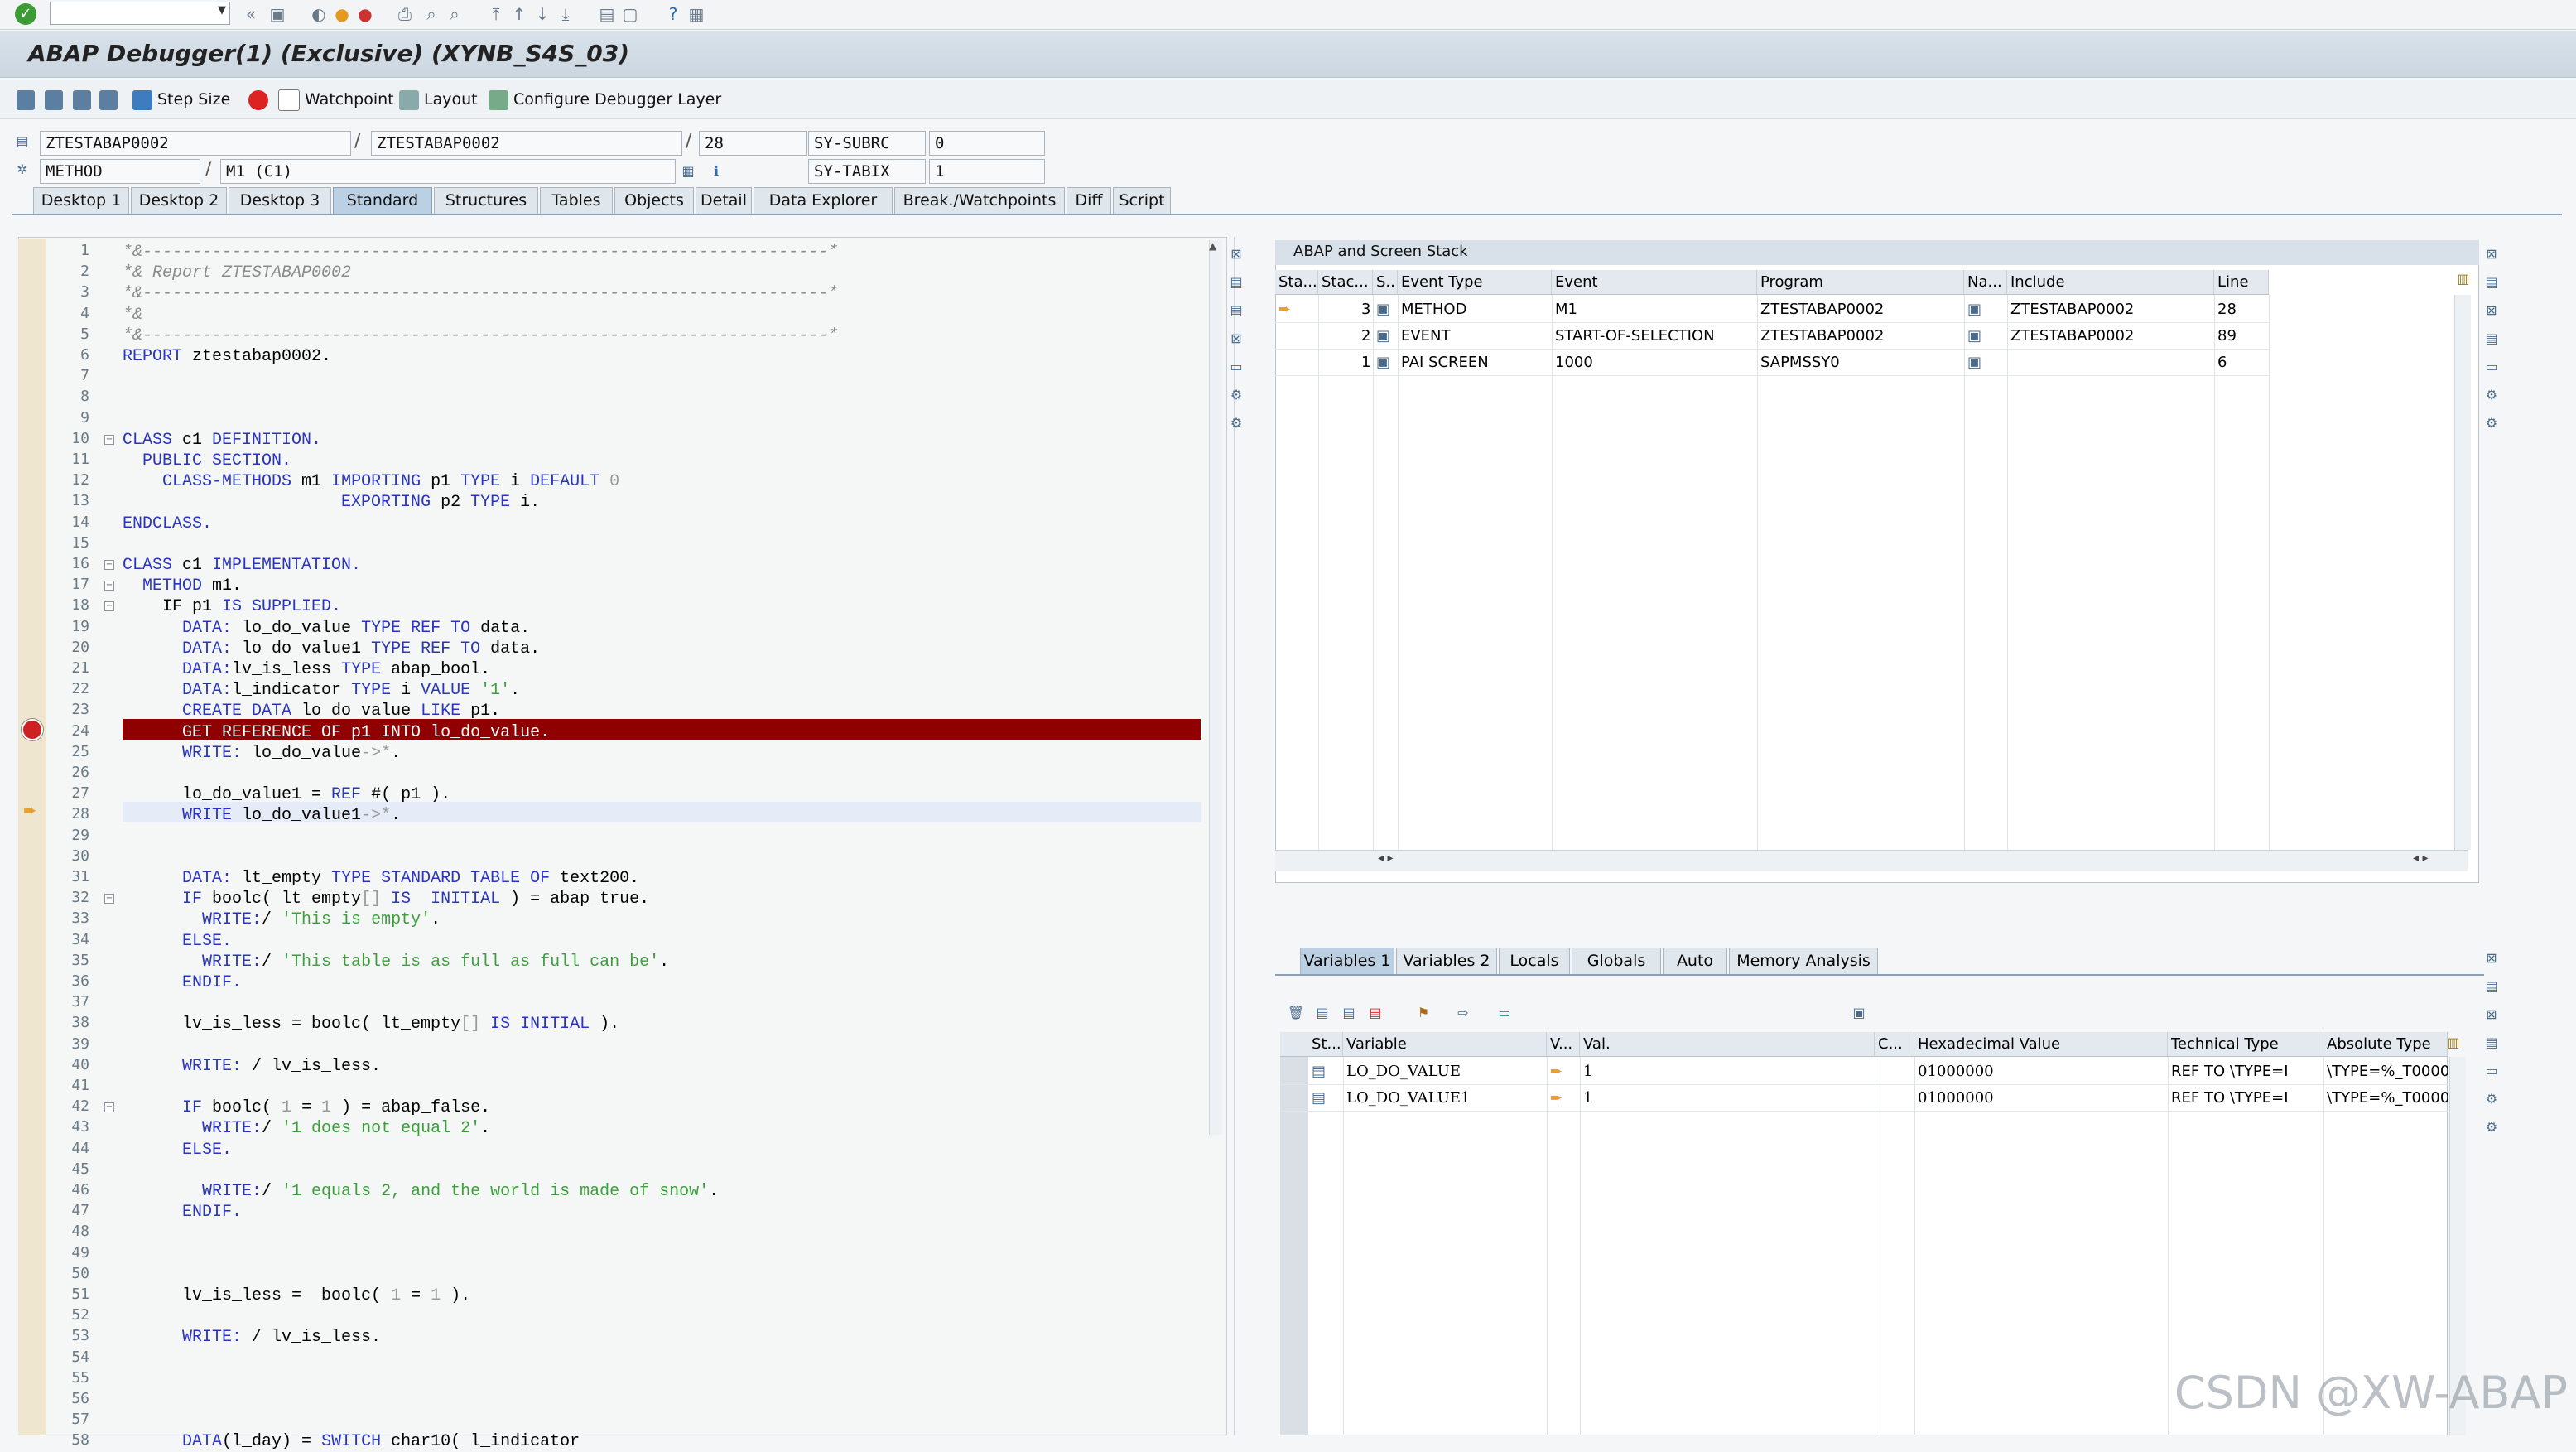 The height and width of the screenshot is (1452, 2576). I want to click on tab-memory-analysis: Memory Analysis, so click(1803, 961).